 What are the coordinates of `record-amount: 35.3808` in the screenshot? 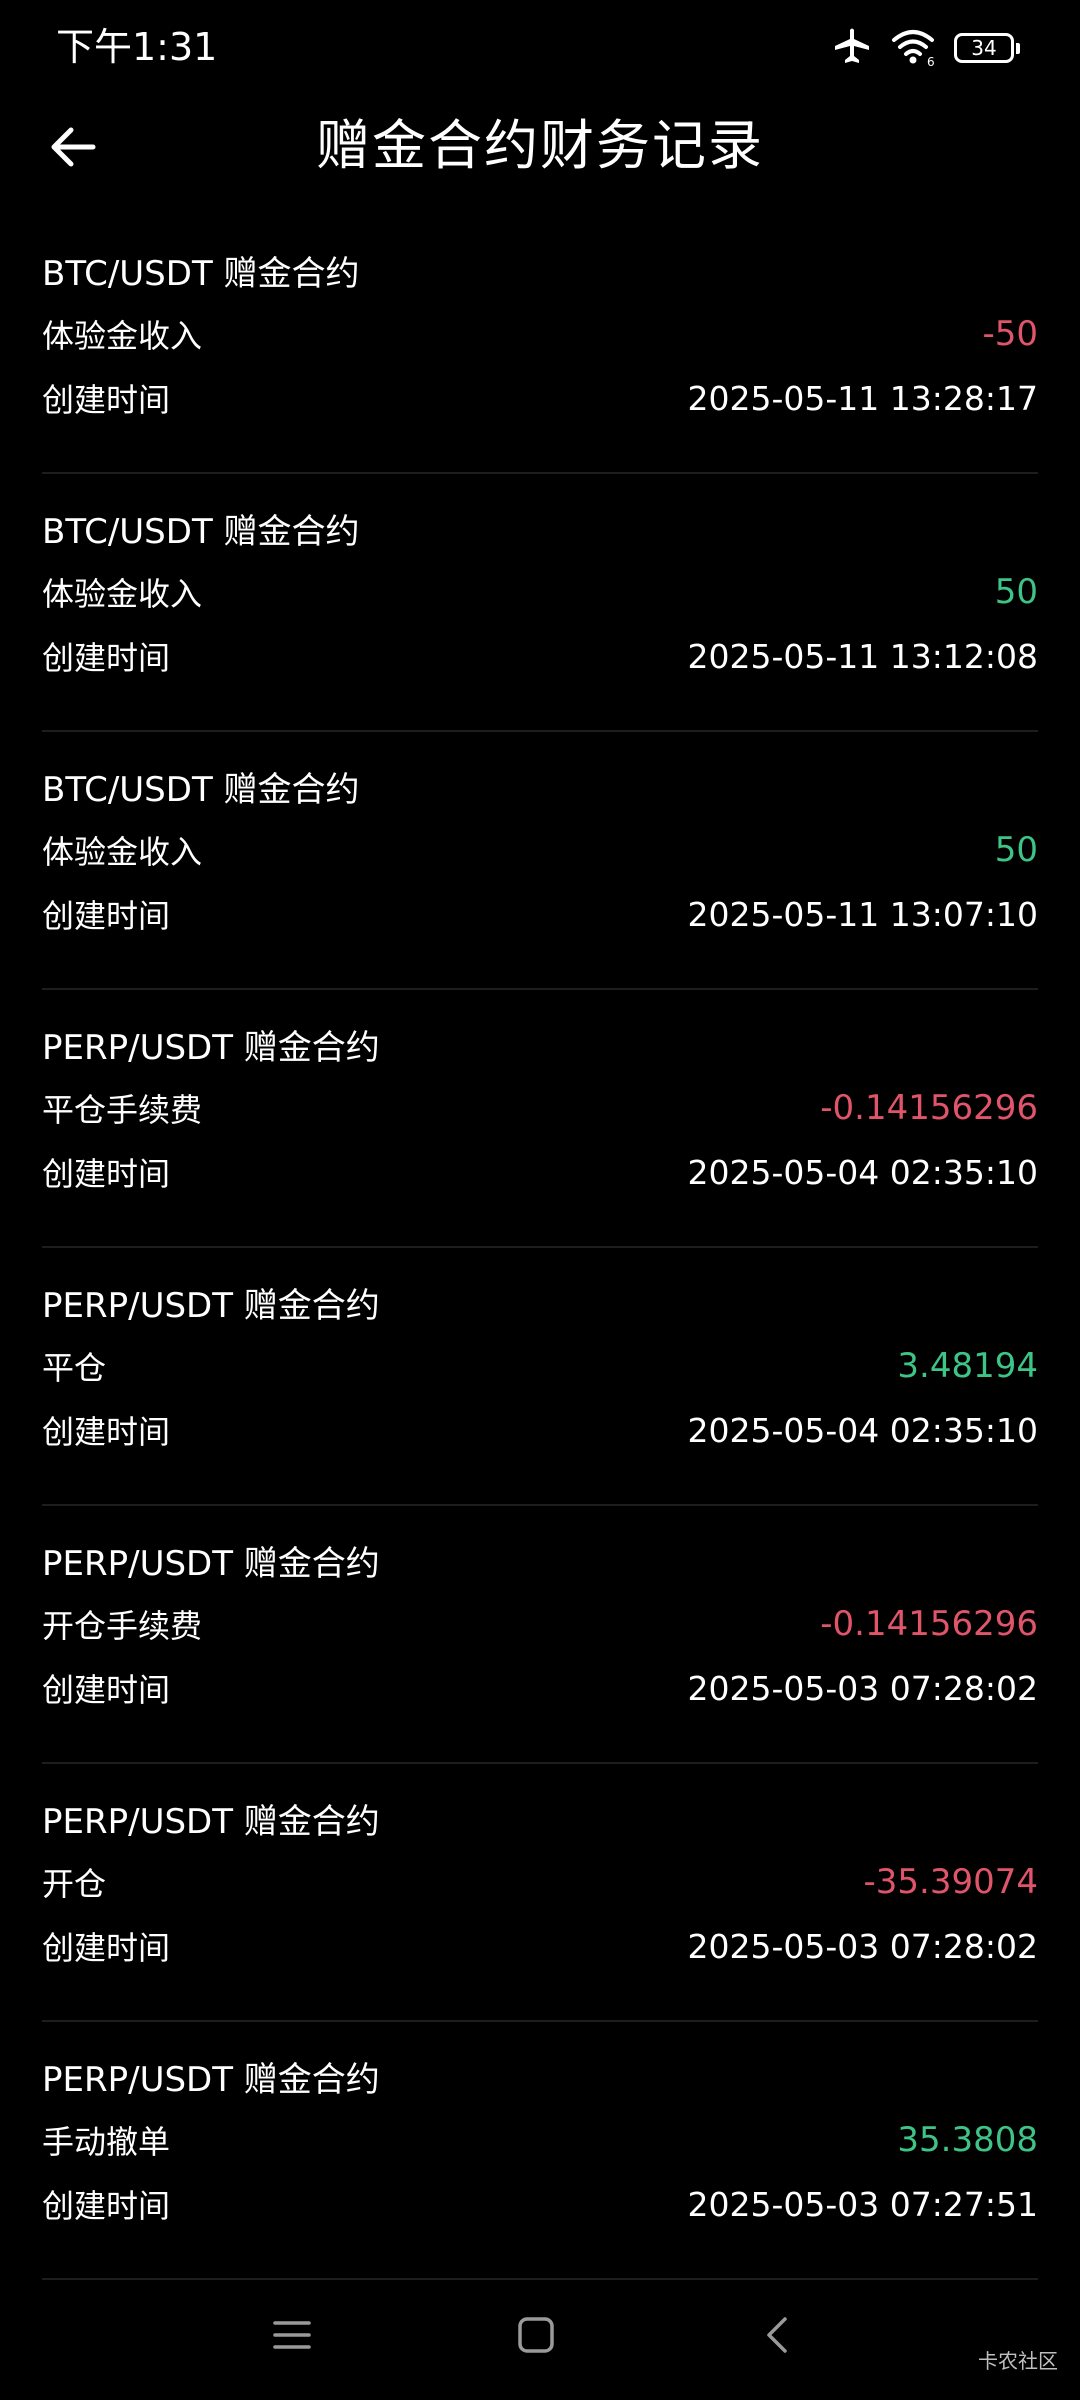 It's located at (967, 2140).